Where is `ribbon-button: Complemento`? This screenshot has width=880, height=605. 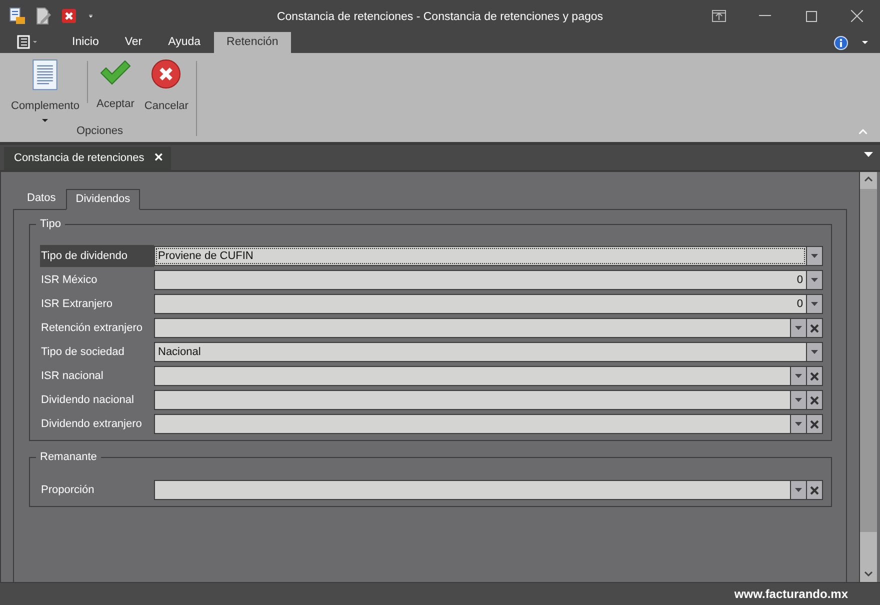
ribbon-button: Complemento is located at coordinates (45, 88).